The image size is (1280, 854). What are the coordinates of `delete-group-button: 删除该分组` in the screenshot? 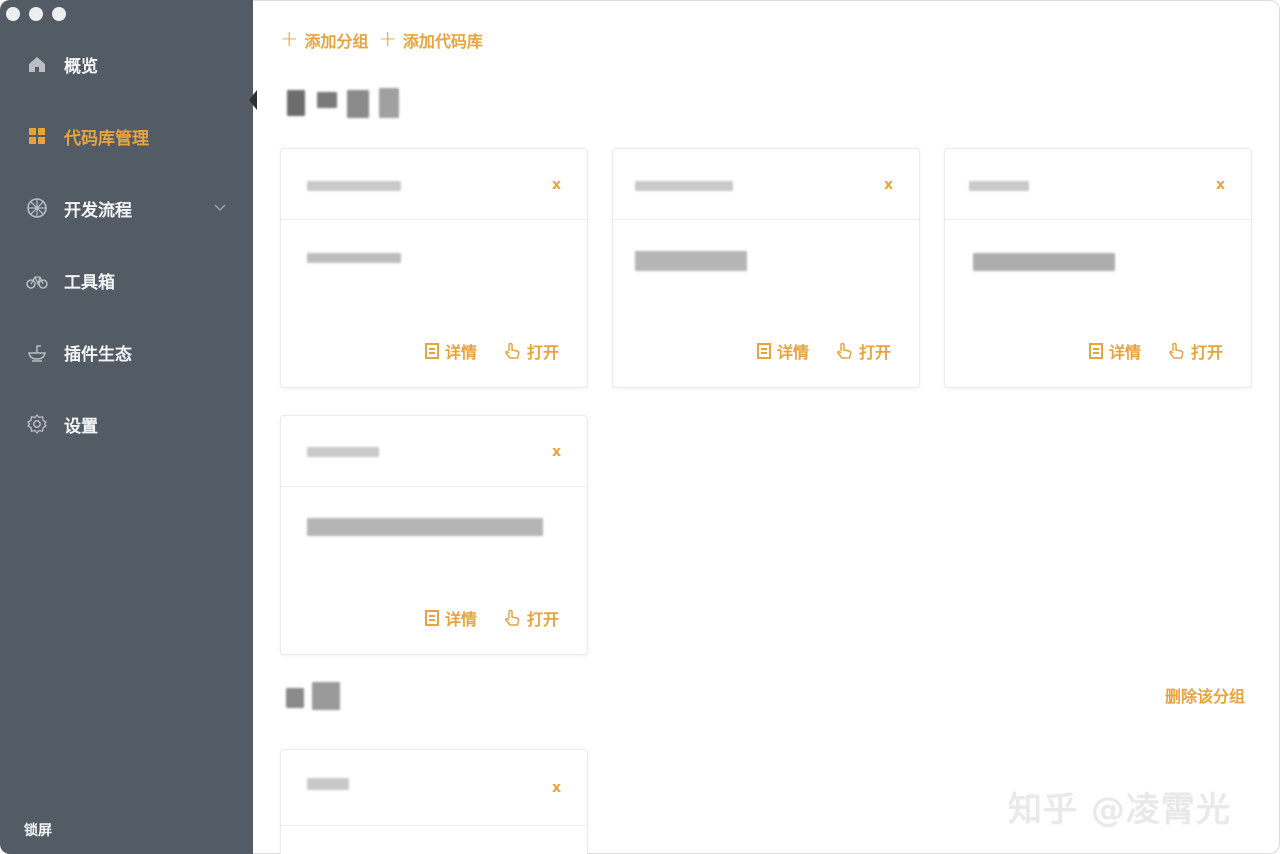 It's located at (1205, 695).